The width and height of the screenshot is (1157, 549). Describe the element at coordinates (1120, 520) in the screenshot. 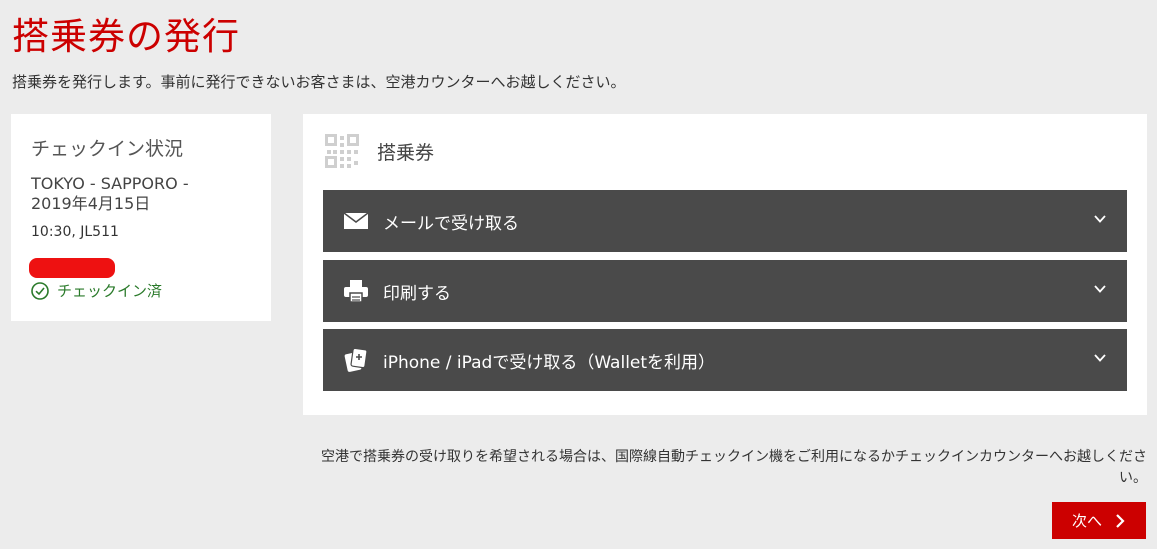

I see `chevron-right-icon` at that location.